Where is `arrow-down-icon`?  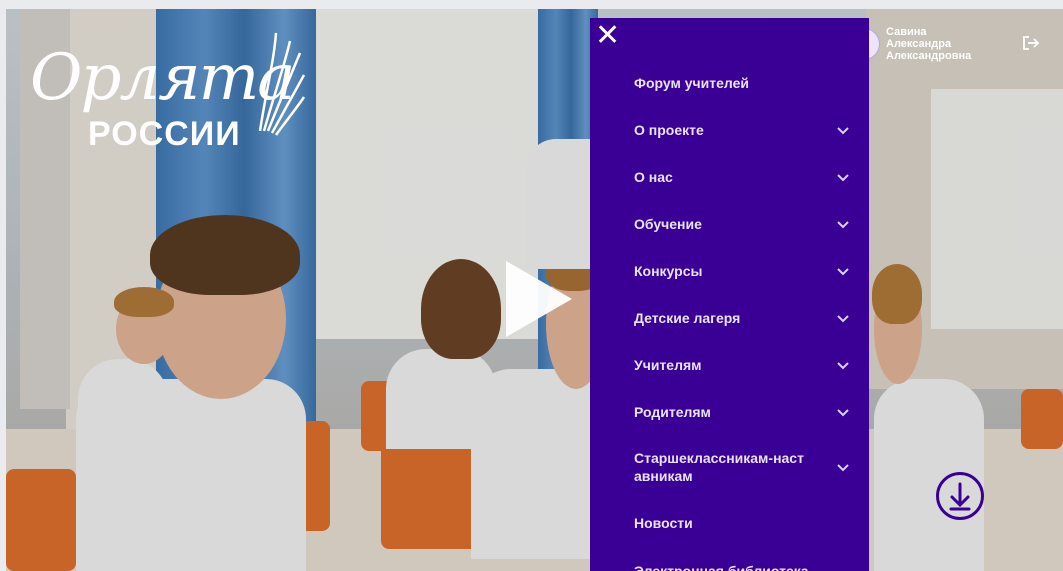 arrow-down-icon is located at coordinates (960, 496).